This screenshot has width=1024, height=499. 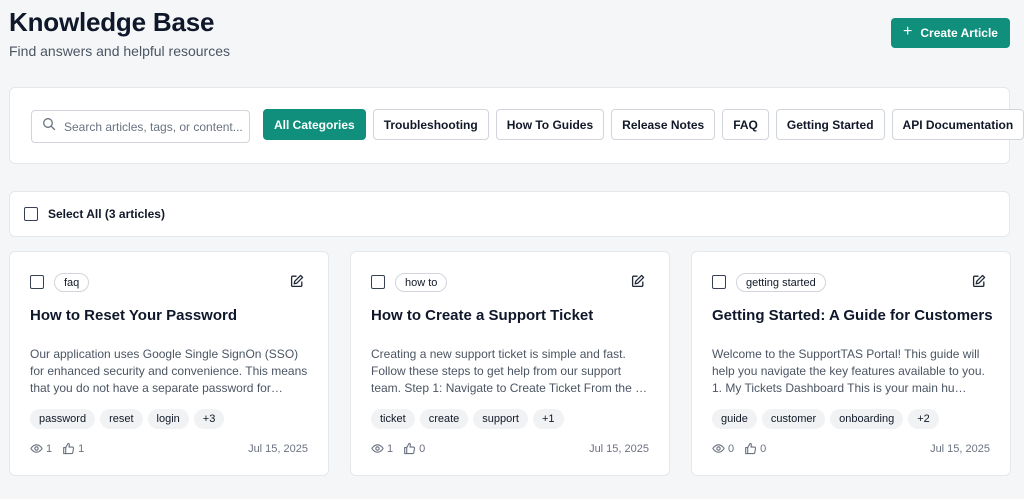 I want to click on plus-icon: +, so click(x=908, y=31).